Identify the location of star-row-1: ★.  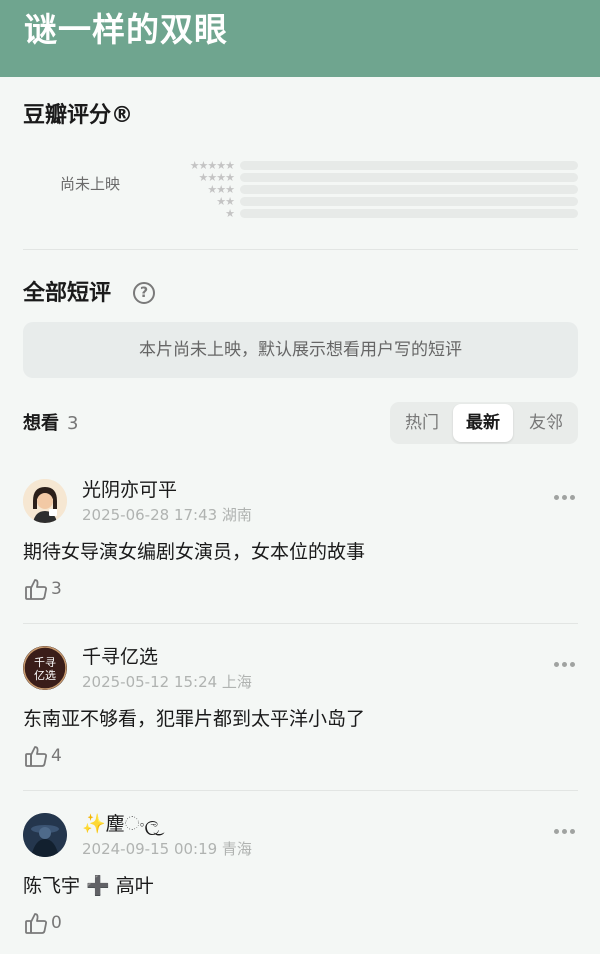
(230, 213).